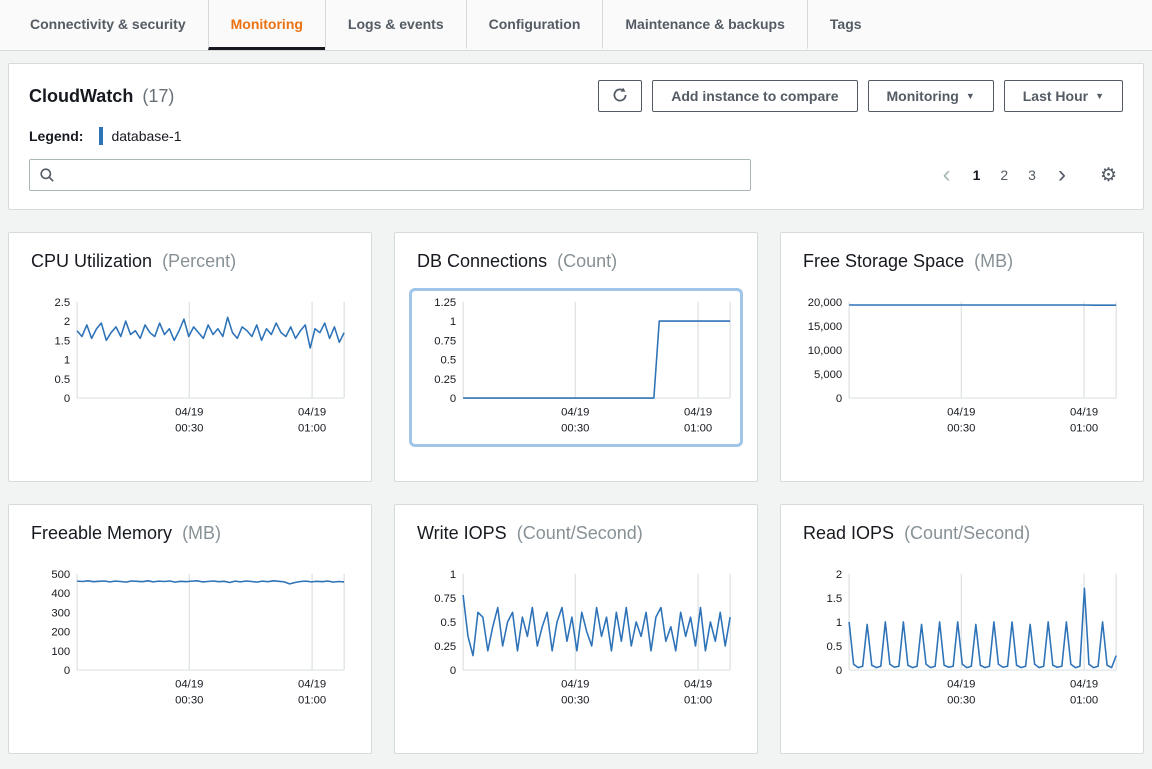 The image size is (1152, 769). What do you see at coordinates (828, 375) in the screenshot?
I see `svg-text: 5,000` at bounding box center [828, 375].